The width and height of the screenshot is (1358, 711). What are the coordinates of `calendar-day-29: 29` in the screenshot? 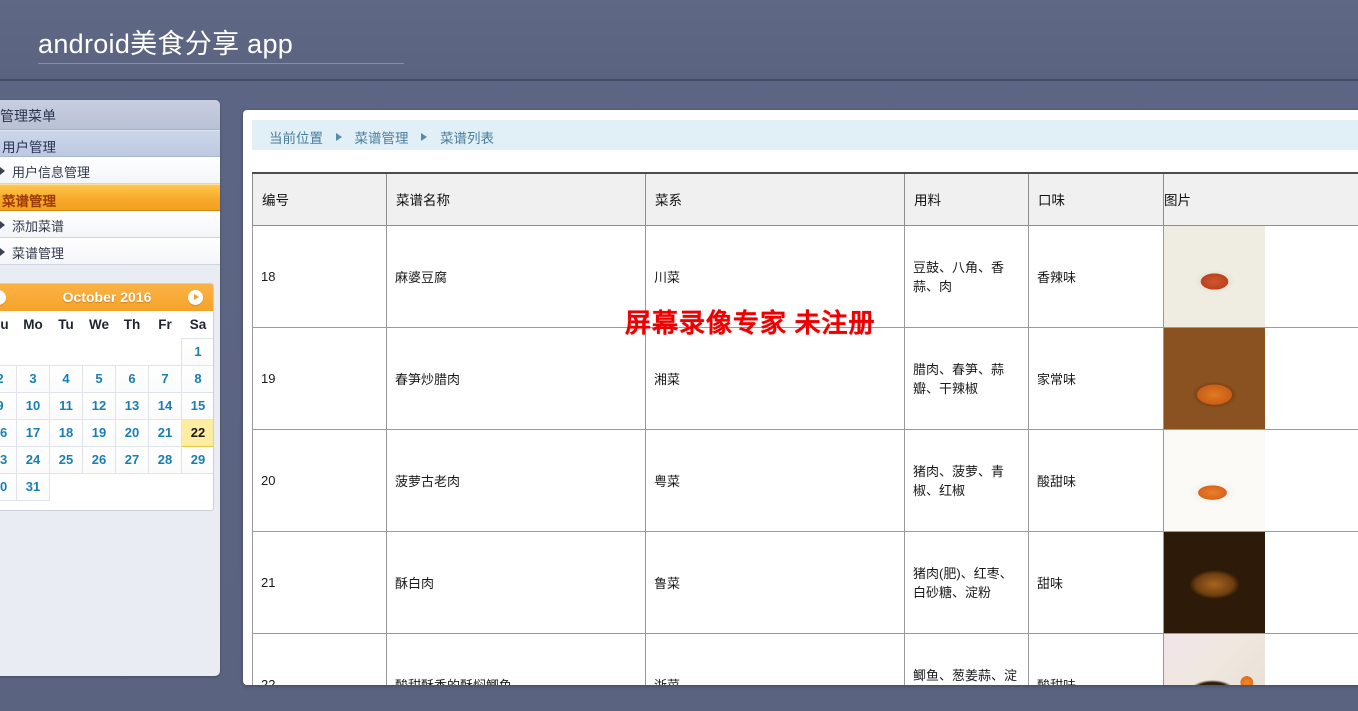 It's located at (197, 459).